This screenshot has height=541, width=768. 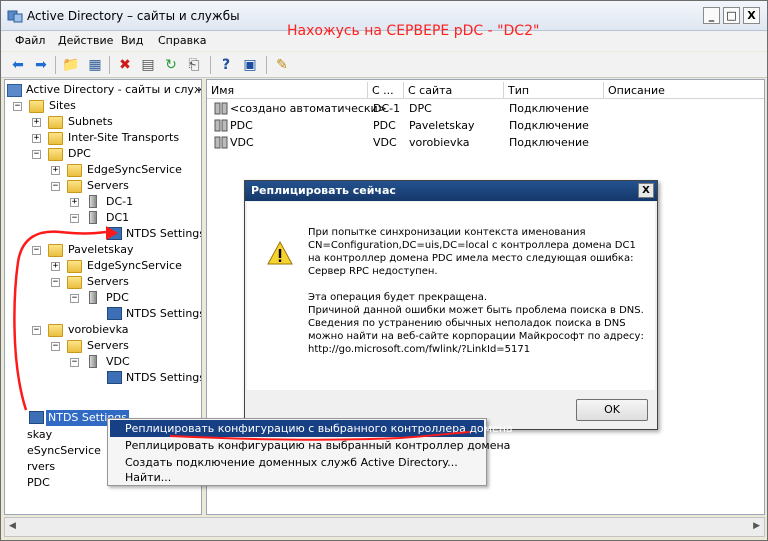 I want to click on table-row: PDC PDC Paveletskay Подключение, so click(x=485, y=125).